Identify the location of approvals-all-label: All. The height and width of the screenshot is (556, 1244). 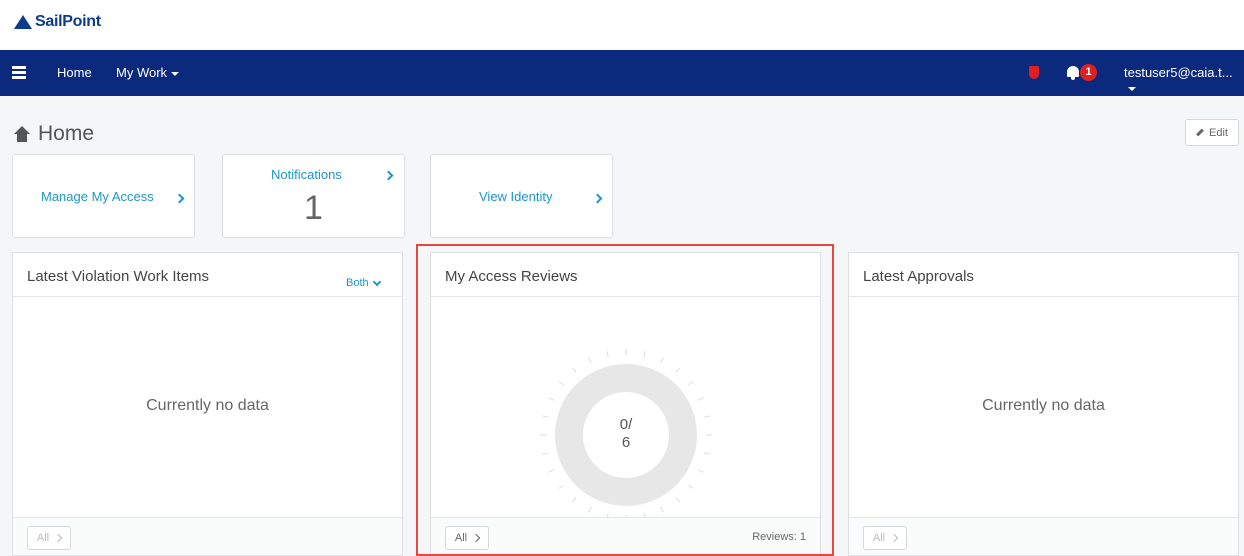
(879, 538).